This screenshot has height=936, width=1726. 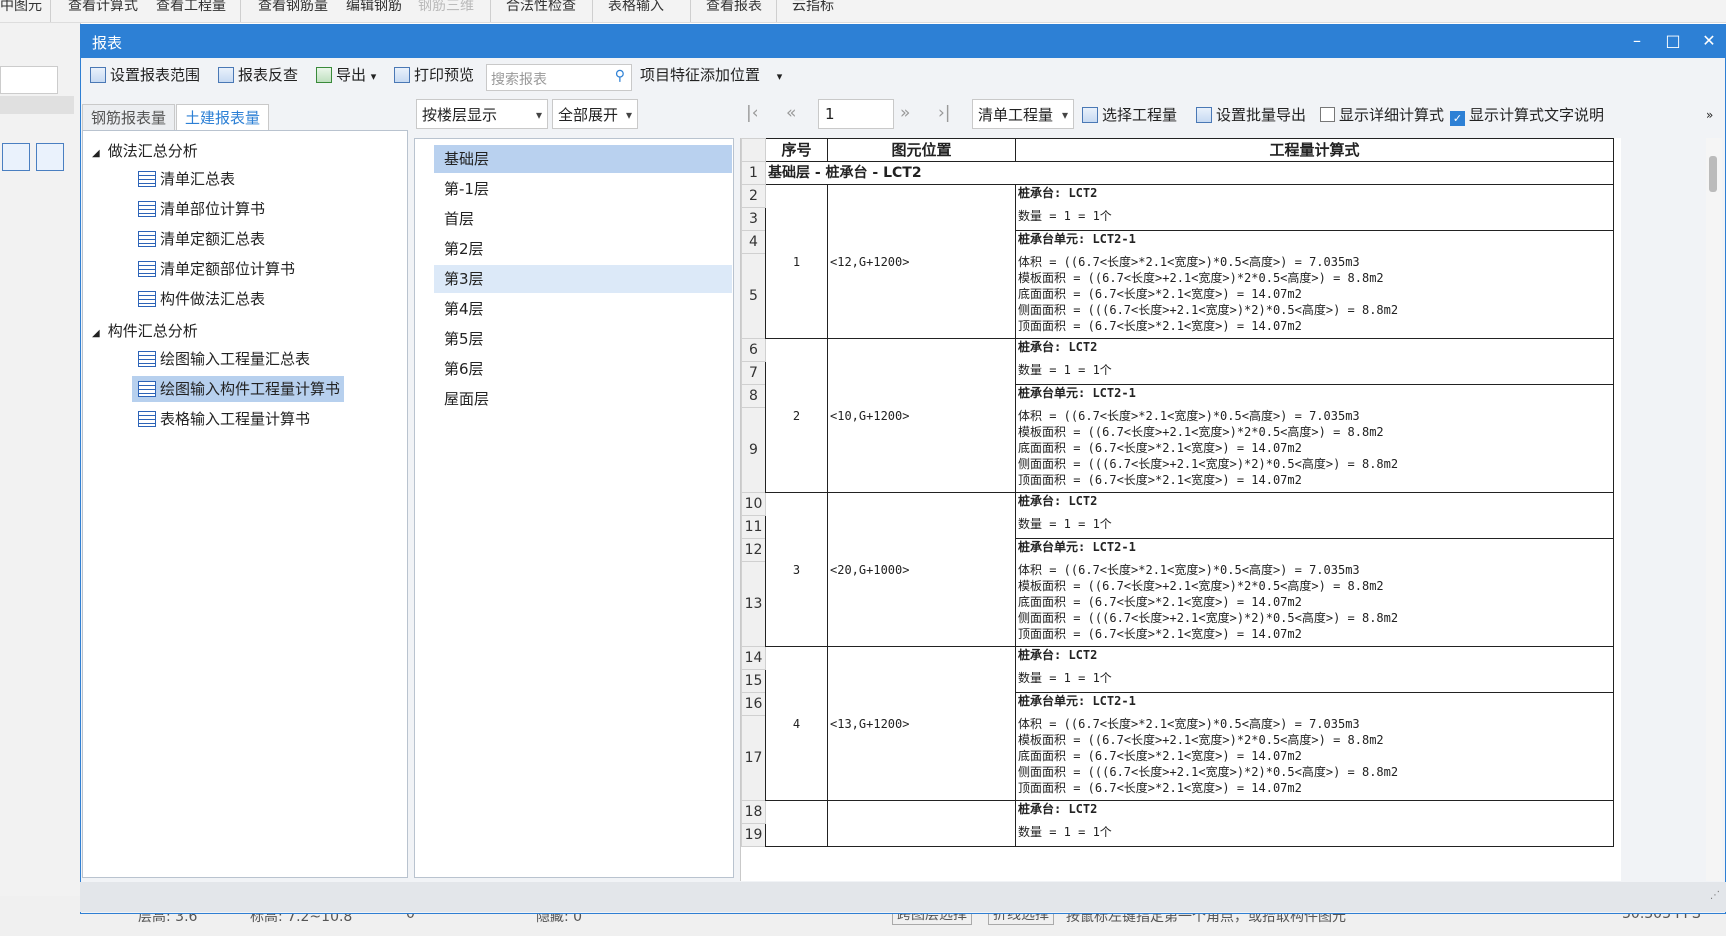 I want to click on floor-item: 屋面层, so click(x=583, y=399).